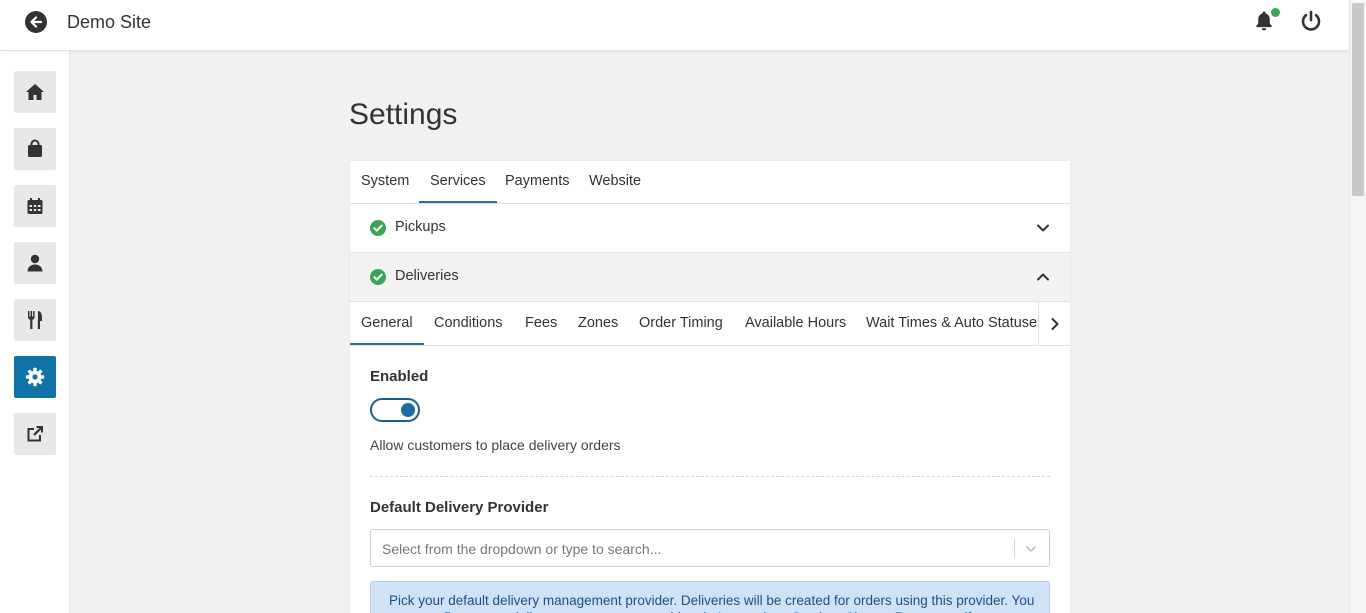  I want to click on enabled-label: Enabled, so click(399, 376).